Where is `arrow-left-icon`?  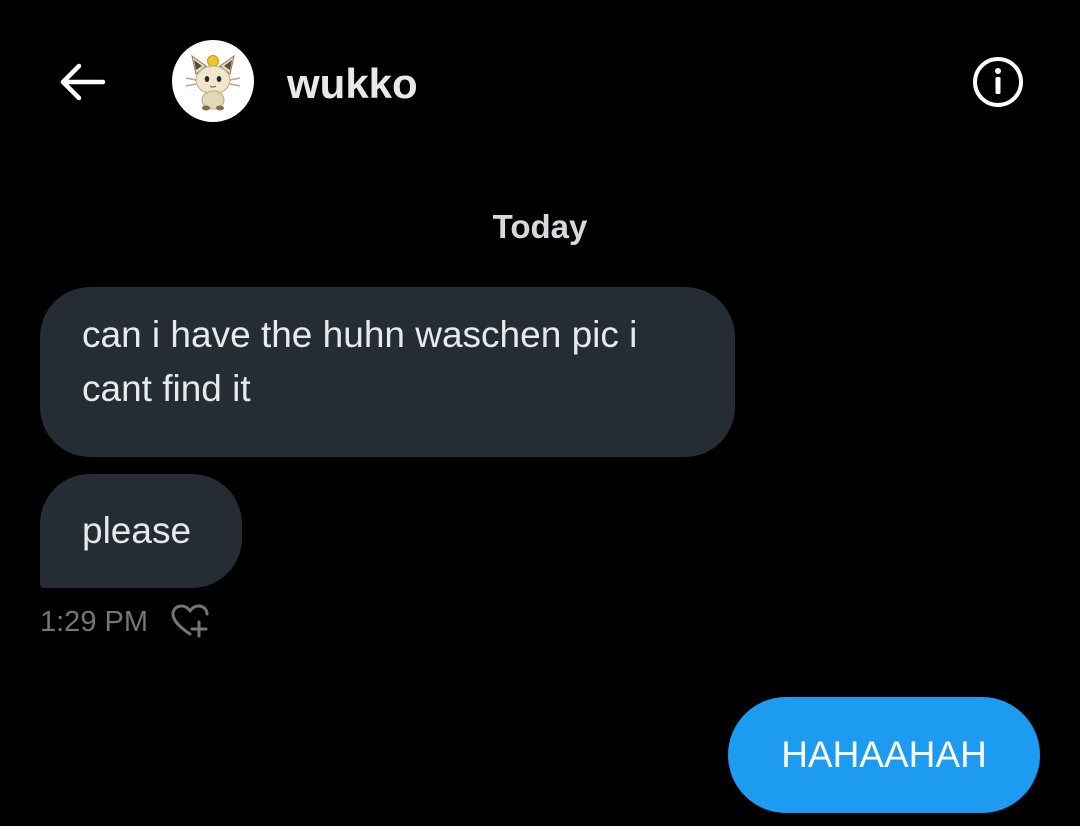 arrow-left-icon is located at coordinates (83, 82).